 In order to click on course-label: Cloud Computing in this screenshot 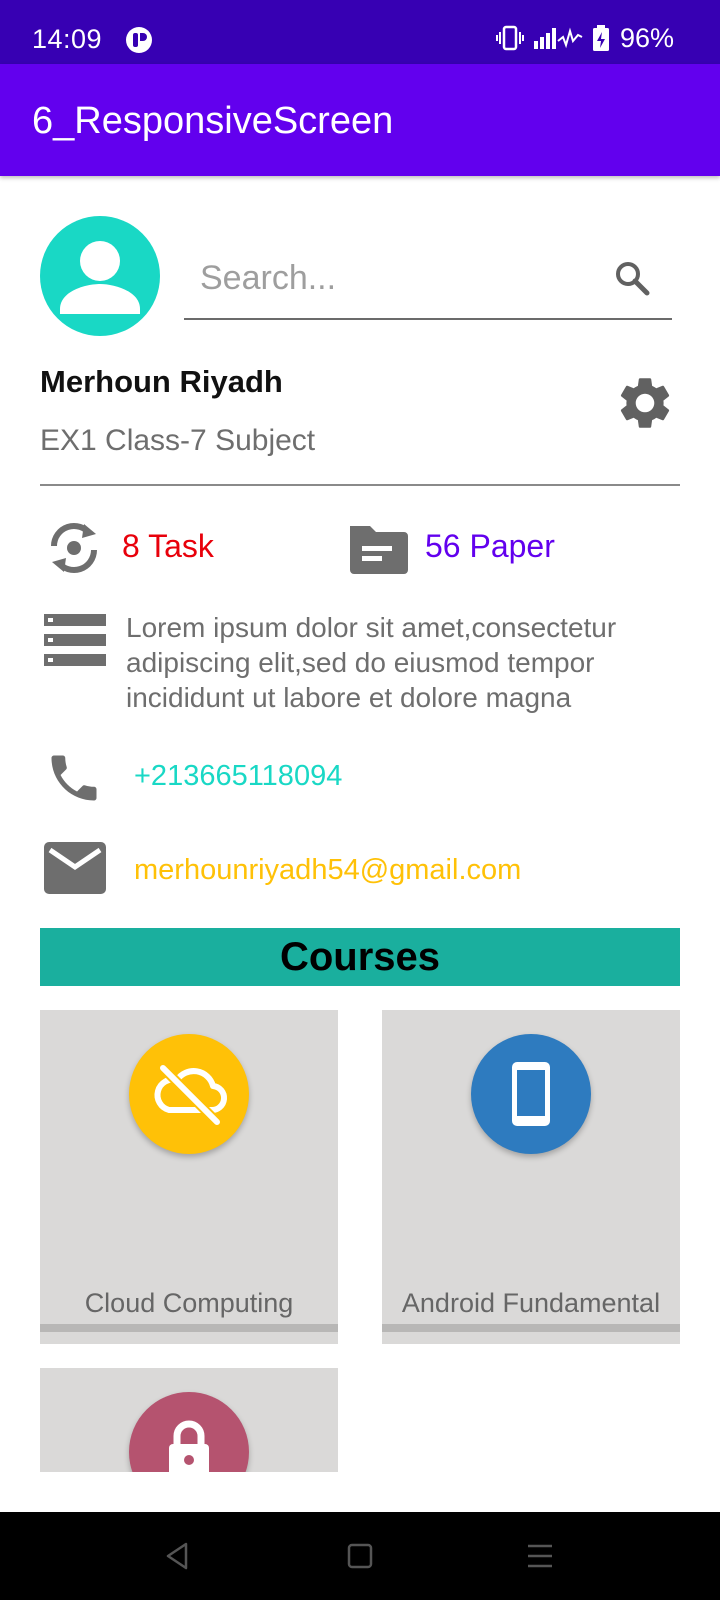, I will do `click(189, 1303)`.